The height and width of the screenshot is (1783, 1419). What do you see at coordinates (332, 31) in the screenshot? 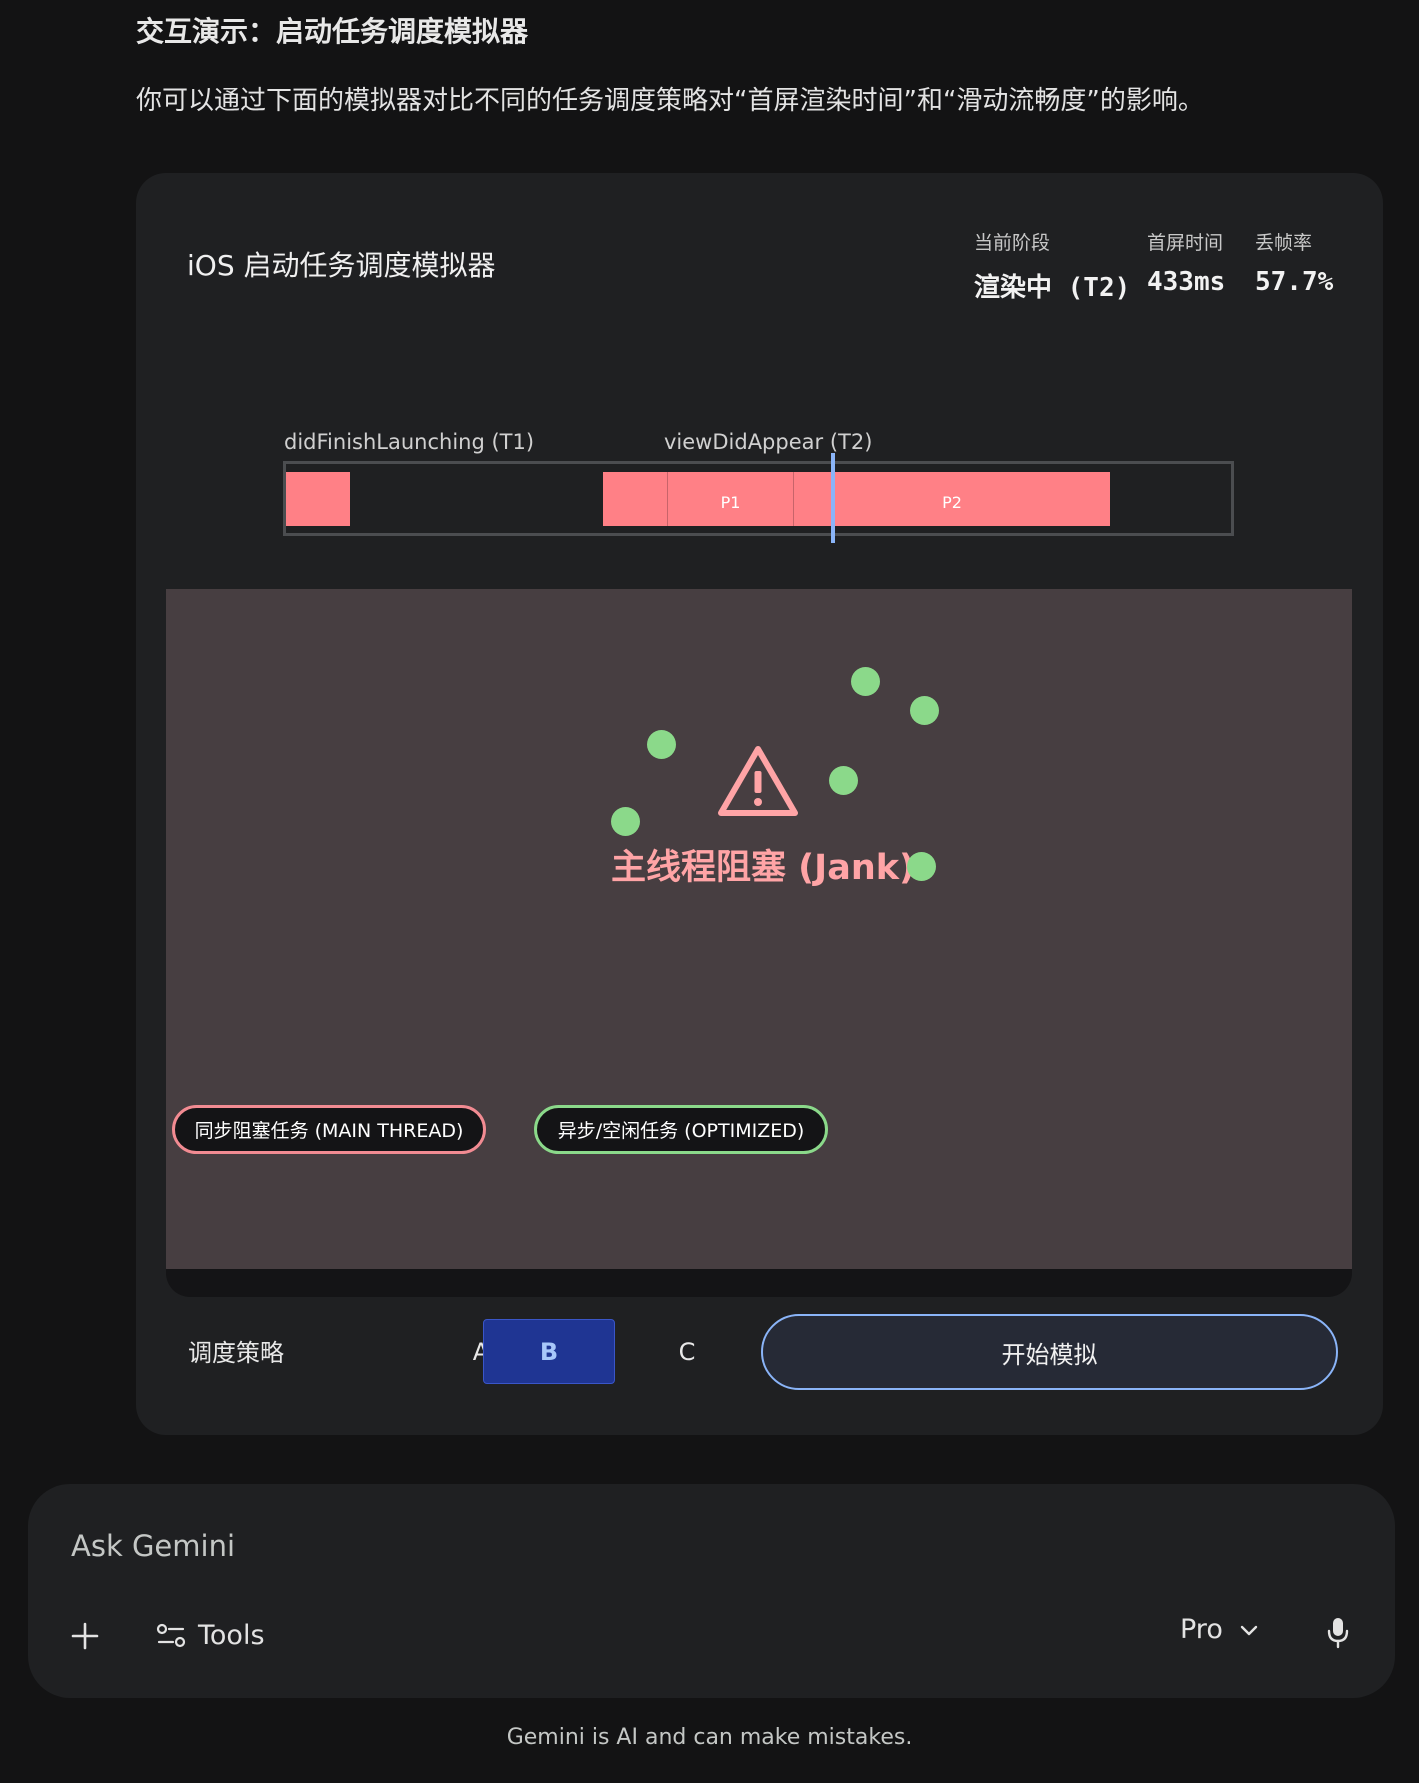
I see `section-heading: 交互演示：启动任务调度模拟器` at bounding box center [332, 31].